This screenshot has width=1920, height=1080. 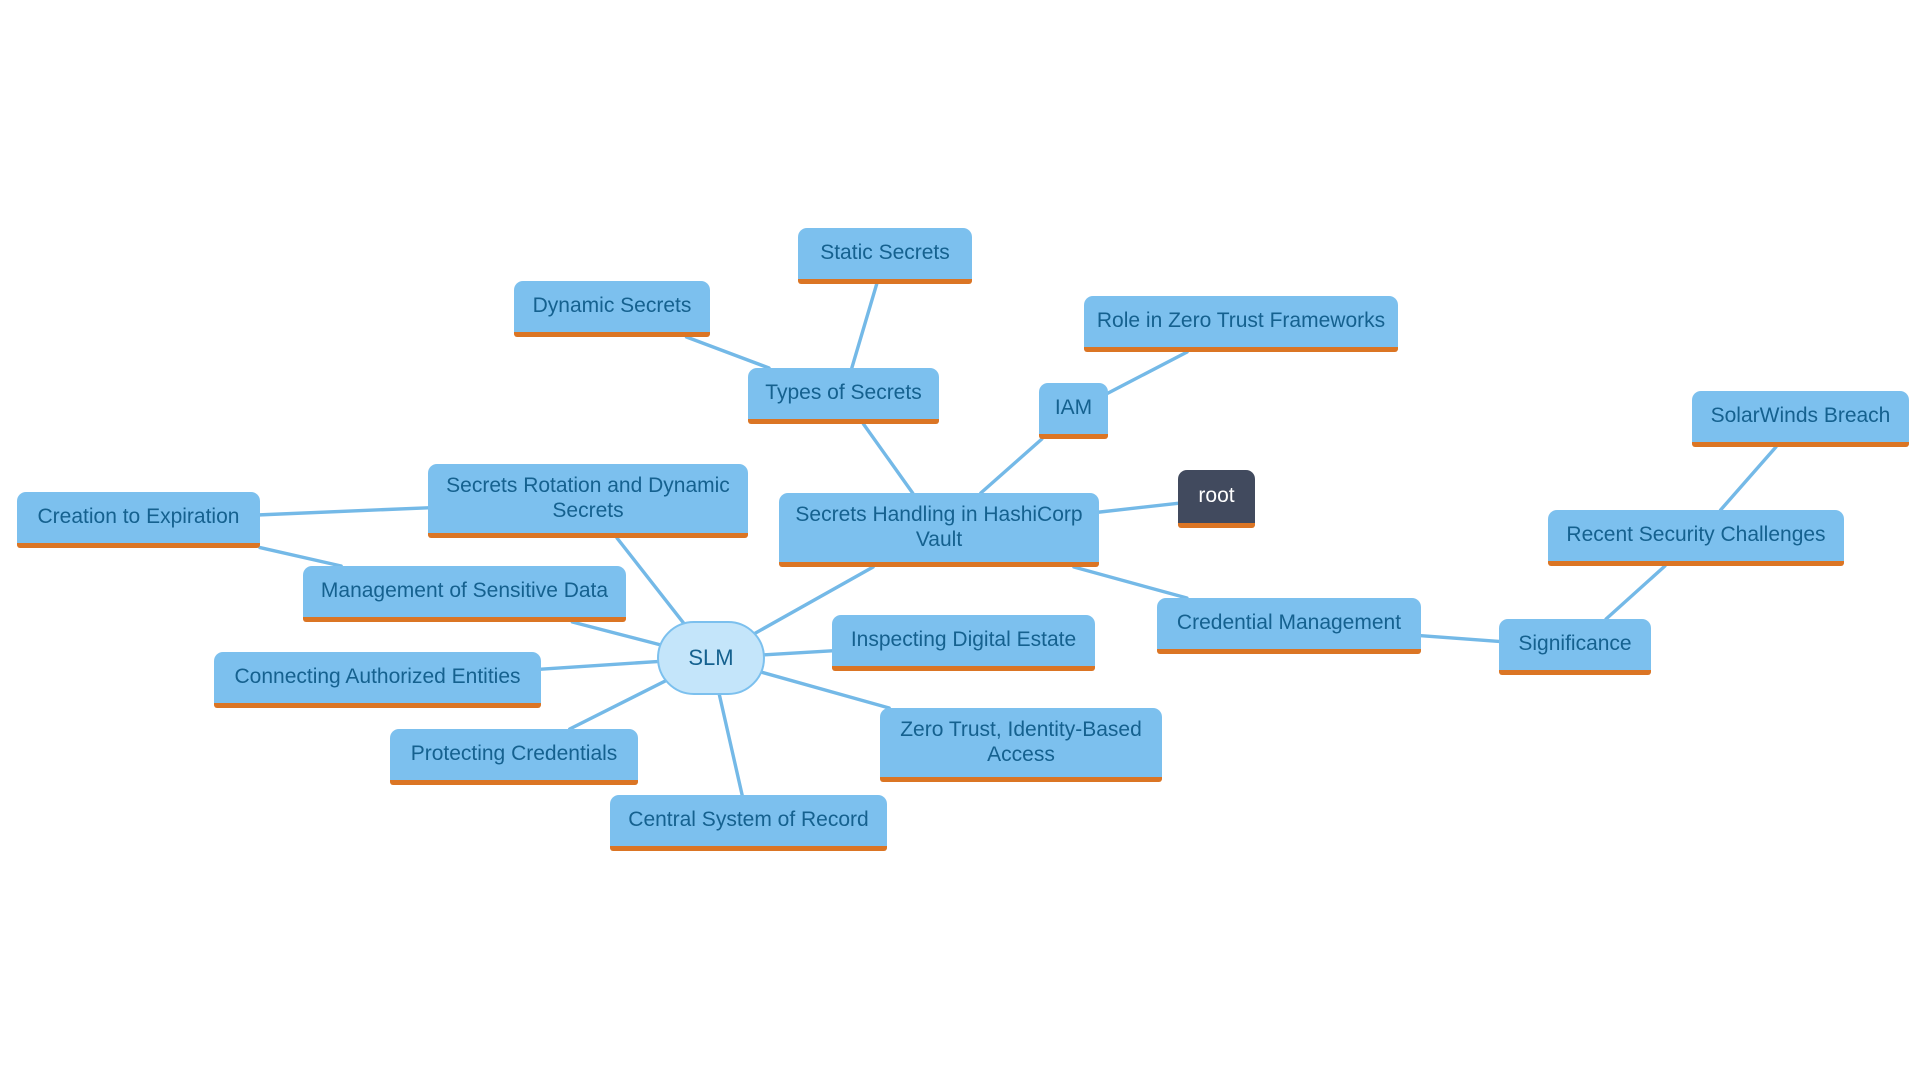 What do you see at coordinates (1460, 638) in the screenshot?
I see `mindmap-edge-credential_management-to-significance` at bounding box center [1460, 638].